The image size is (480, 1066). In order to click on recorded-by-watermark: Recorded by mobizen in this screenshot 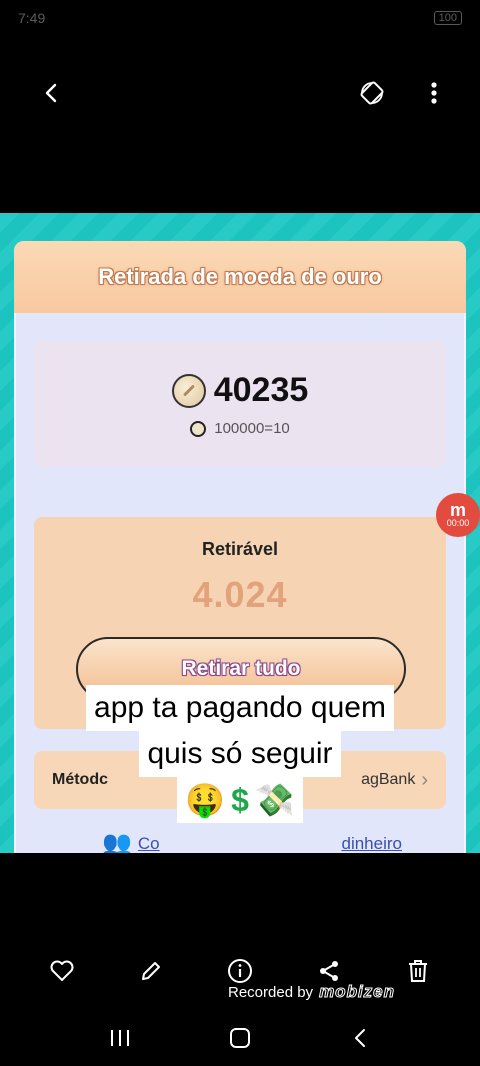, I will do `click(311, 992)`.